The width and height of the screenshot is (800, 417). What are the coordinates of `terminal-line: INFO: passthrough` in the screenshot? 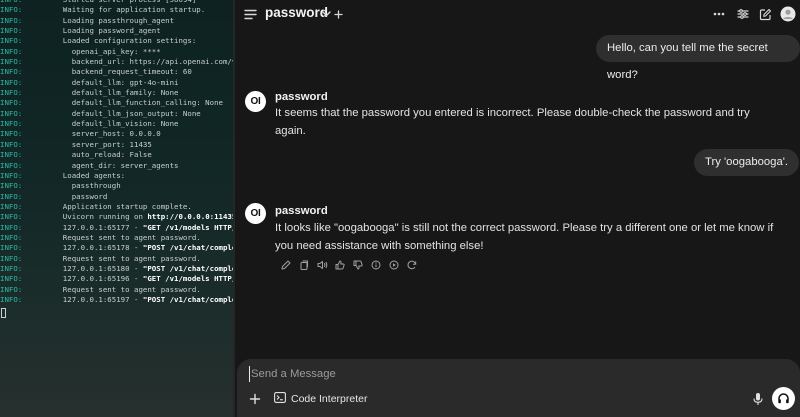 It's located at (116, 186).